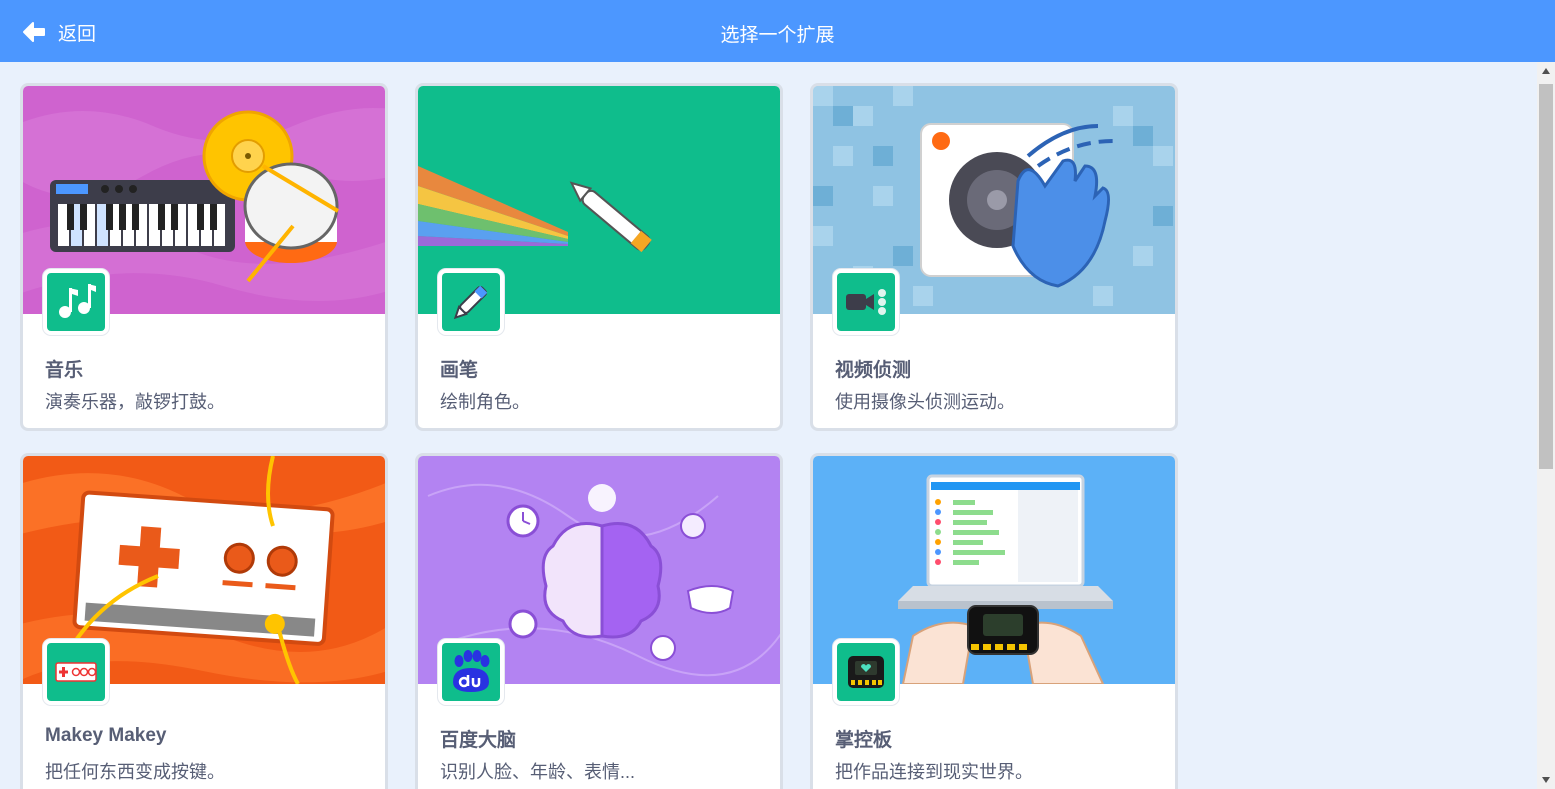 This screenshot has width=1555, height=789. I want to click on extension-card-makey-makey: Makey Makey 把任何东西变成按键。, so click(204, 621).